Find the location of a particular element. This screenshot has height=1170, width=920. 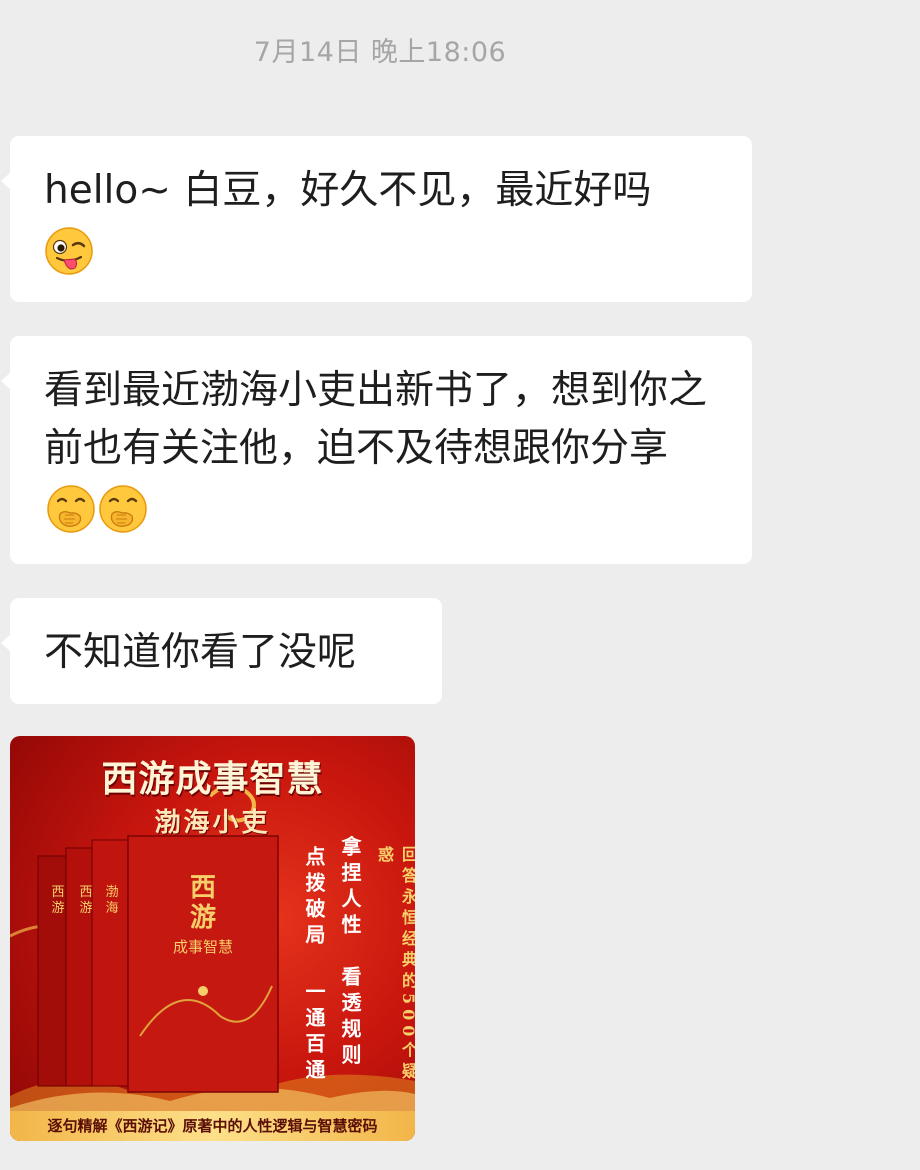

svg-text: 渤 is located at coordinates (111, 892).